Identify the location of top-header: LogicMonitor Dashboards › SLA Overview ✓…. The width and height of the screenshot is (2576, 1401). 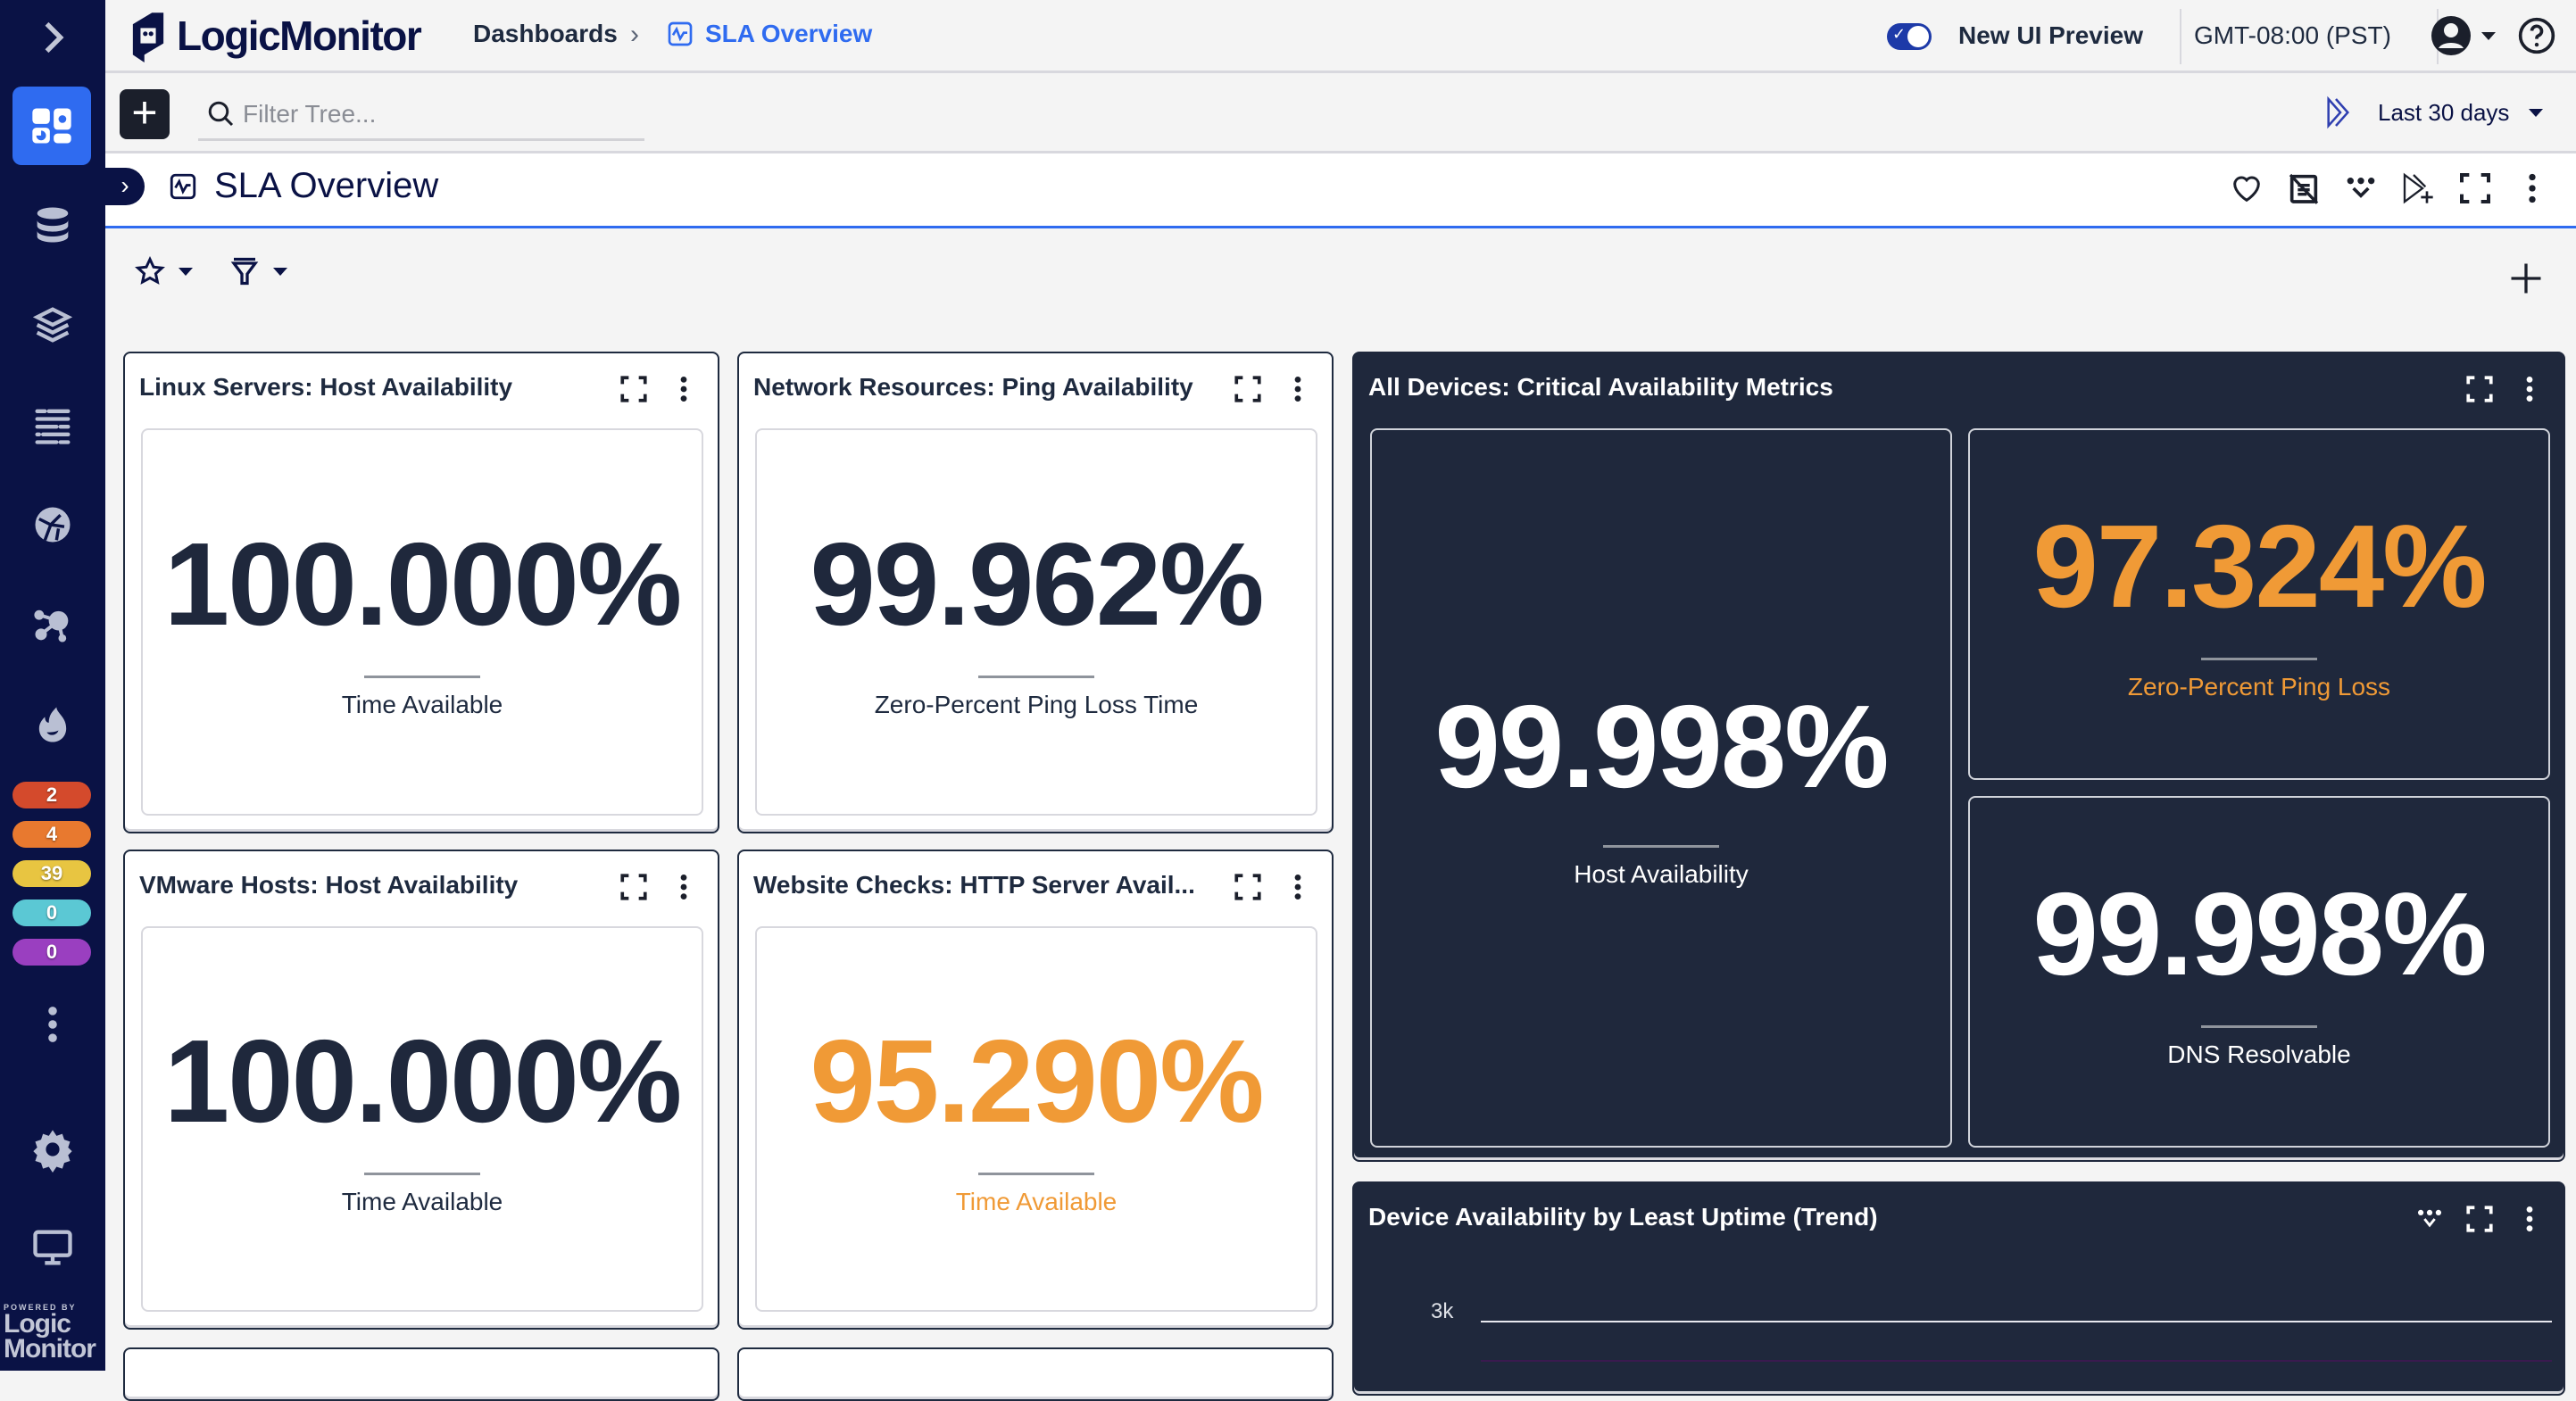
(1340, 36).